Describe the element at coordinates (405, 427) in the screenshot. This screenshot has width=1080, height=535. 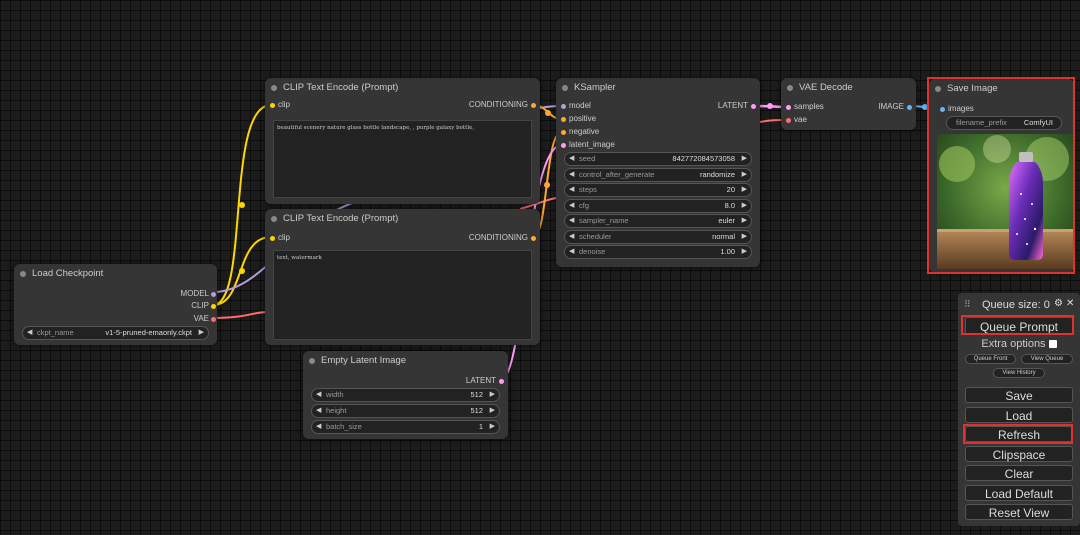
I see `batch-size-number: ◀ batch_size 1 ▶` at that location.